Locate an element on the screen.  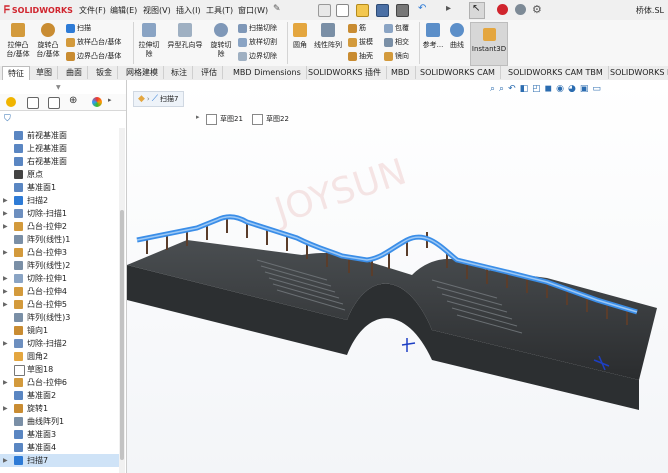
breadcrumb-current: 扫描7 is located at coordinates (169, 99).